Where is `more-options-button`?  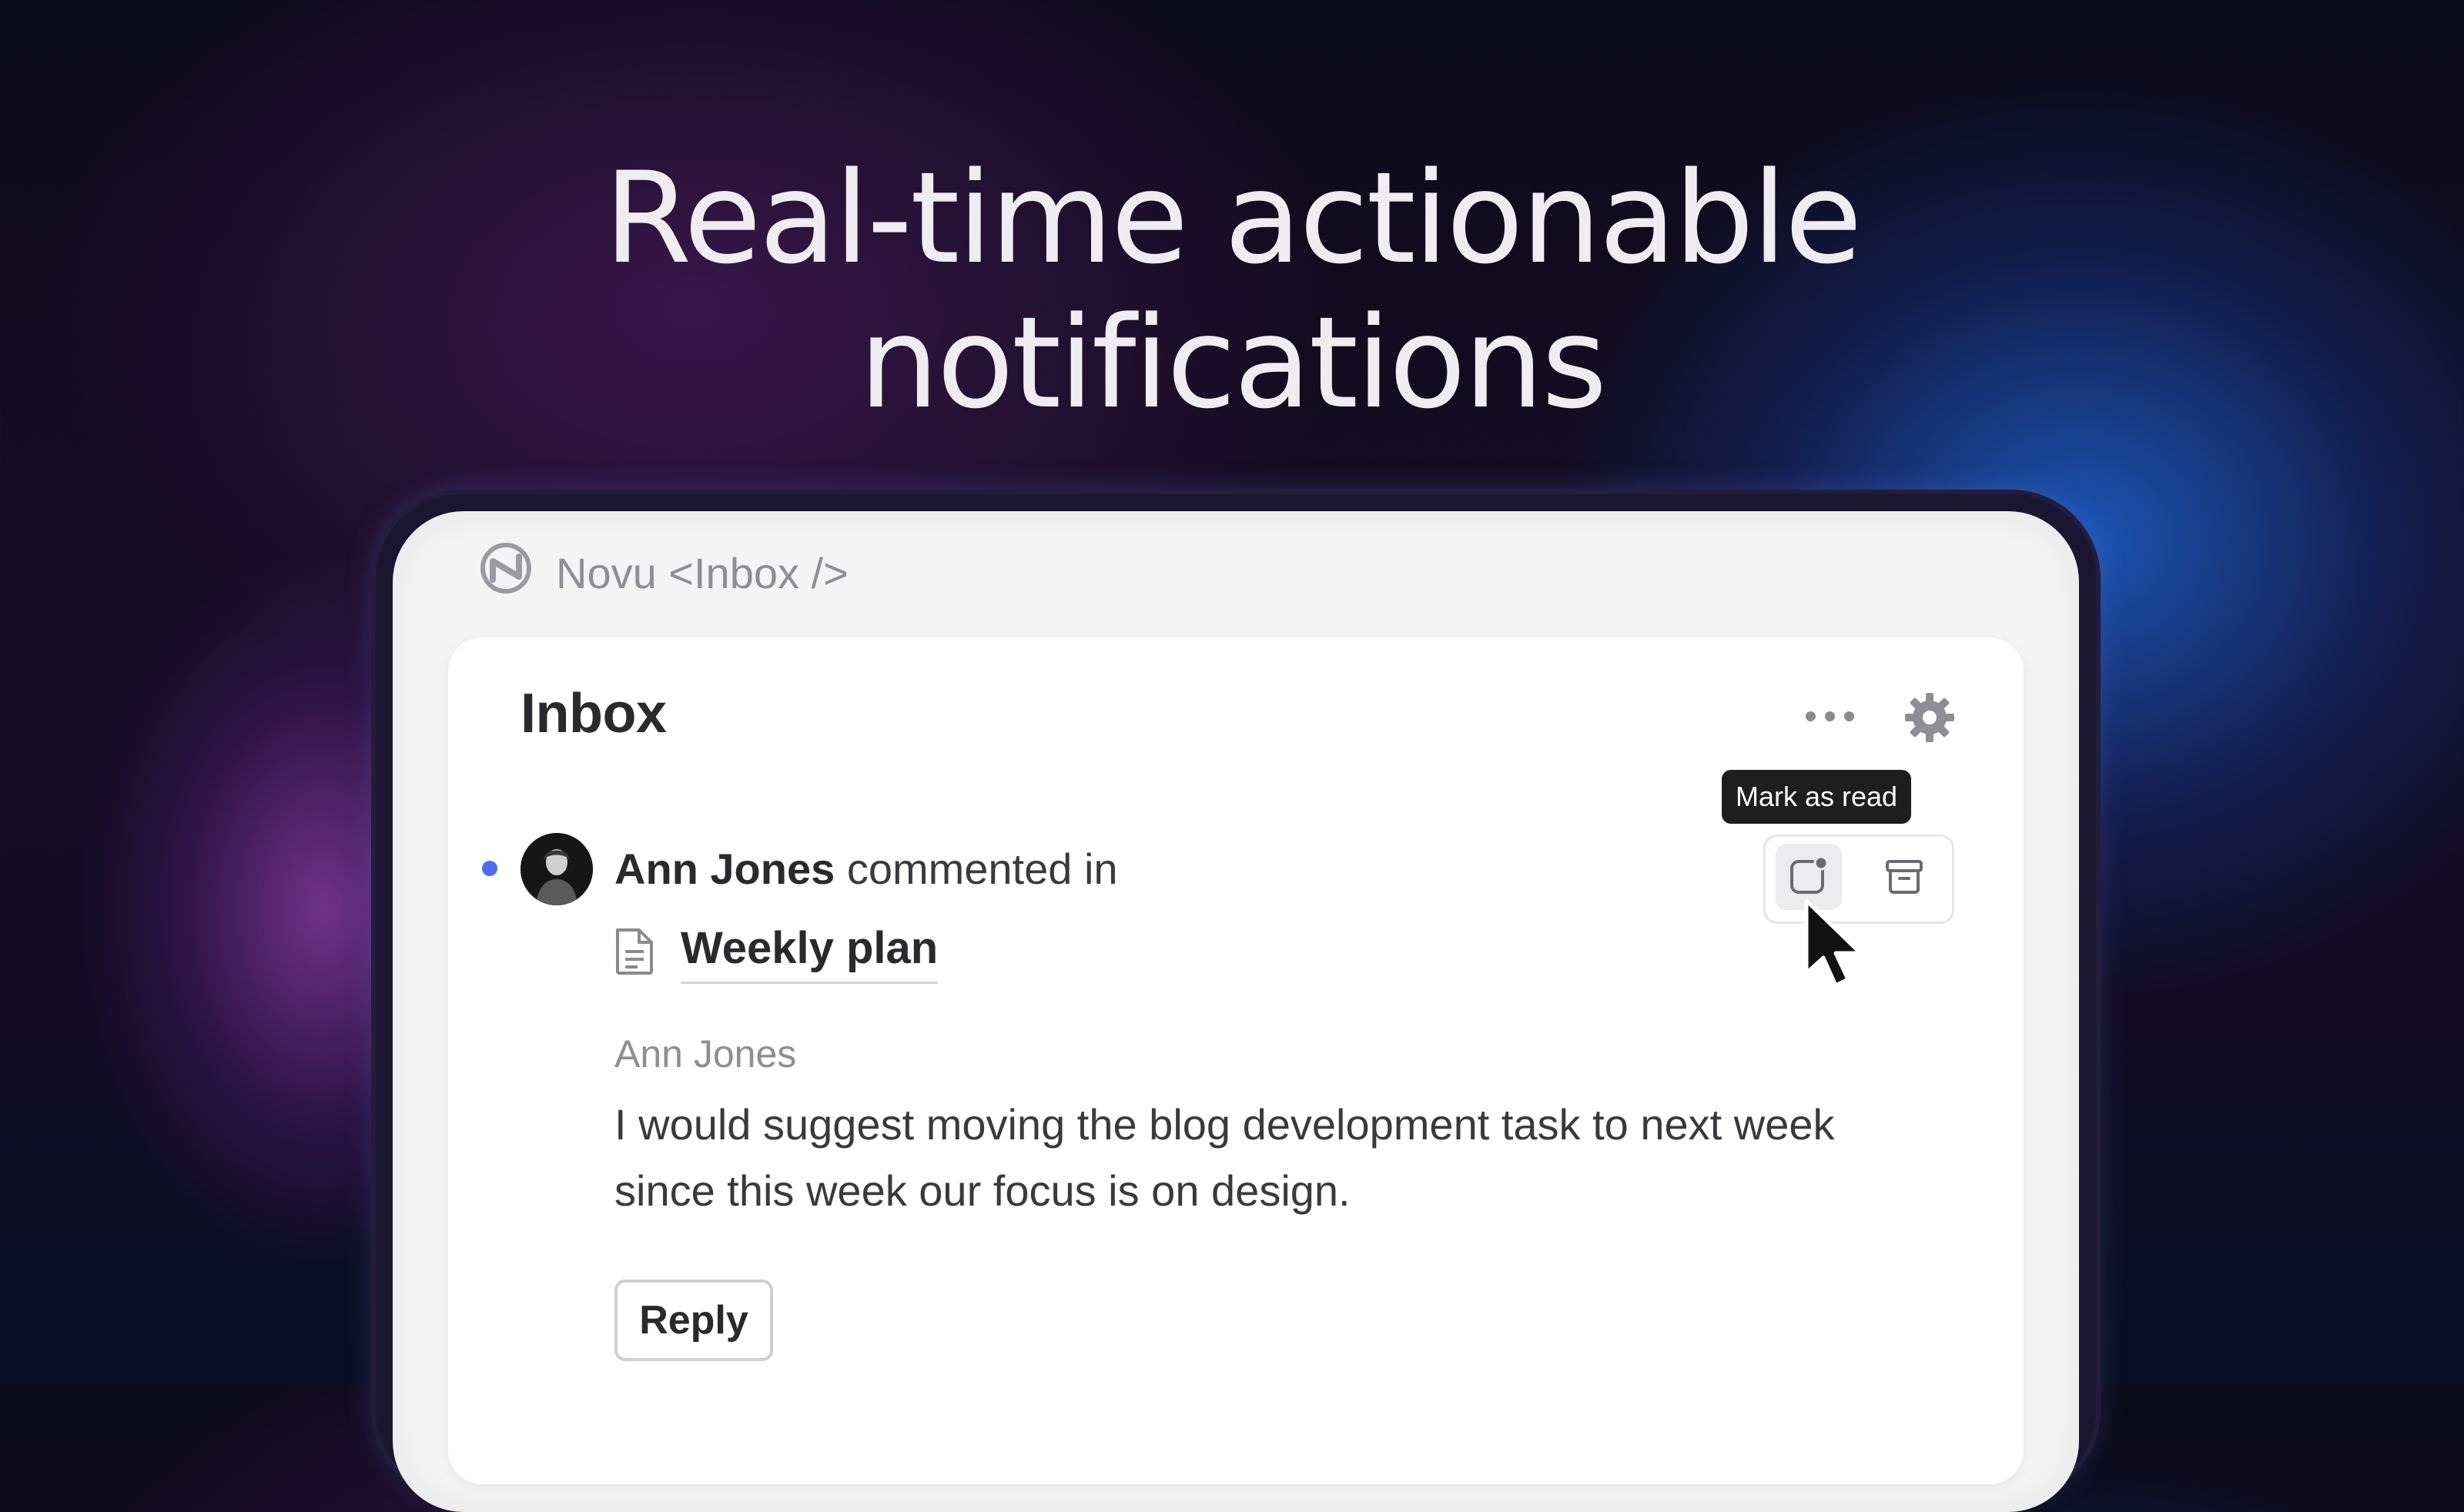
more-options-button is located at coordinates (1829, 716).